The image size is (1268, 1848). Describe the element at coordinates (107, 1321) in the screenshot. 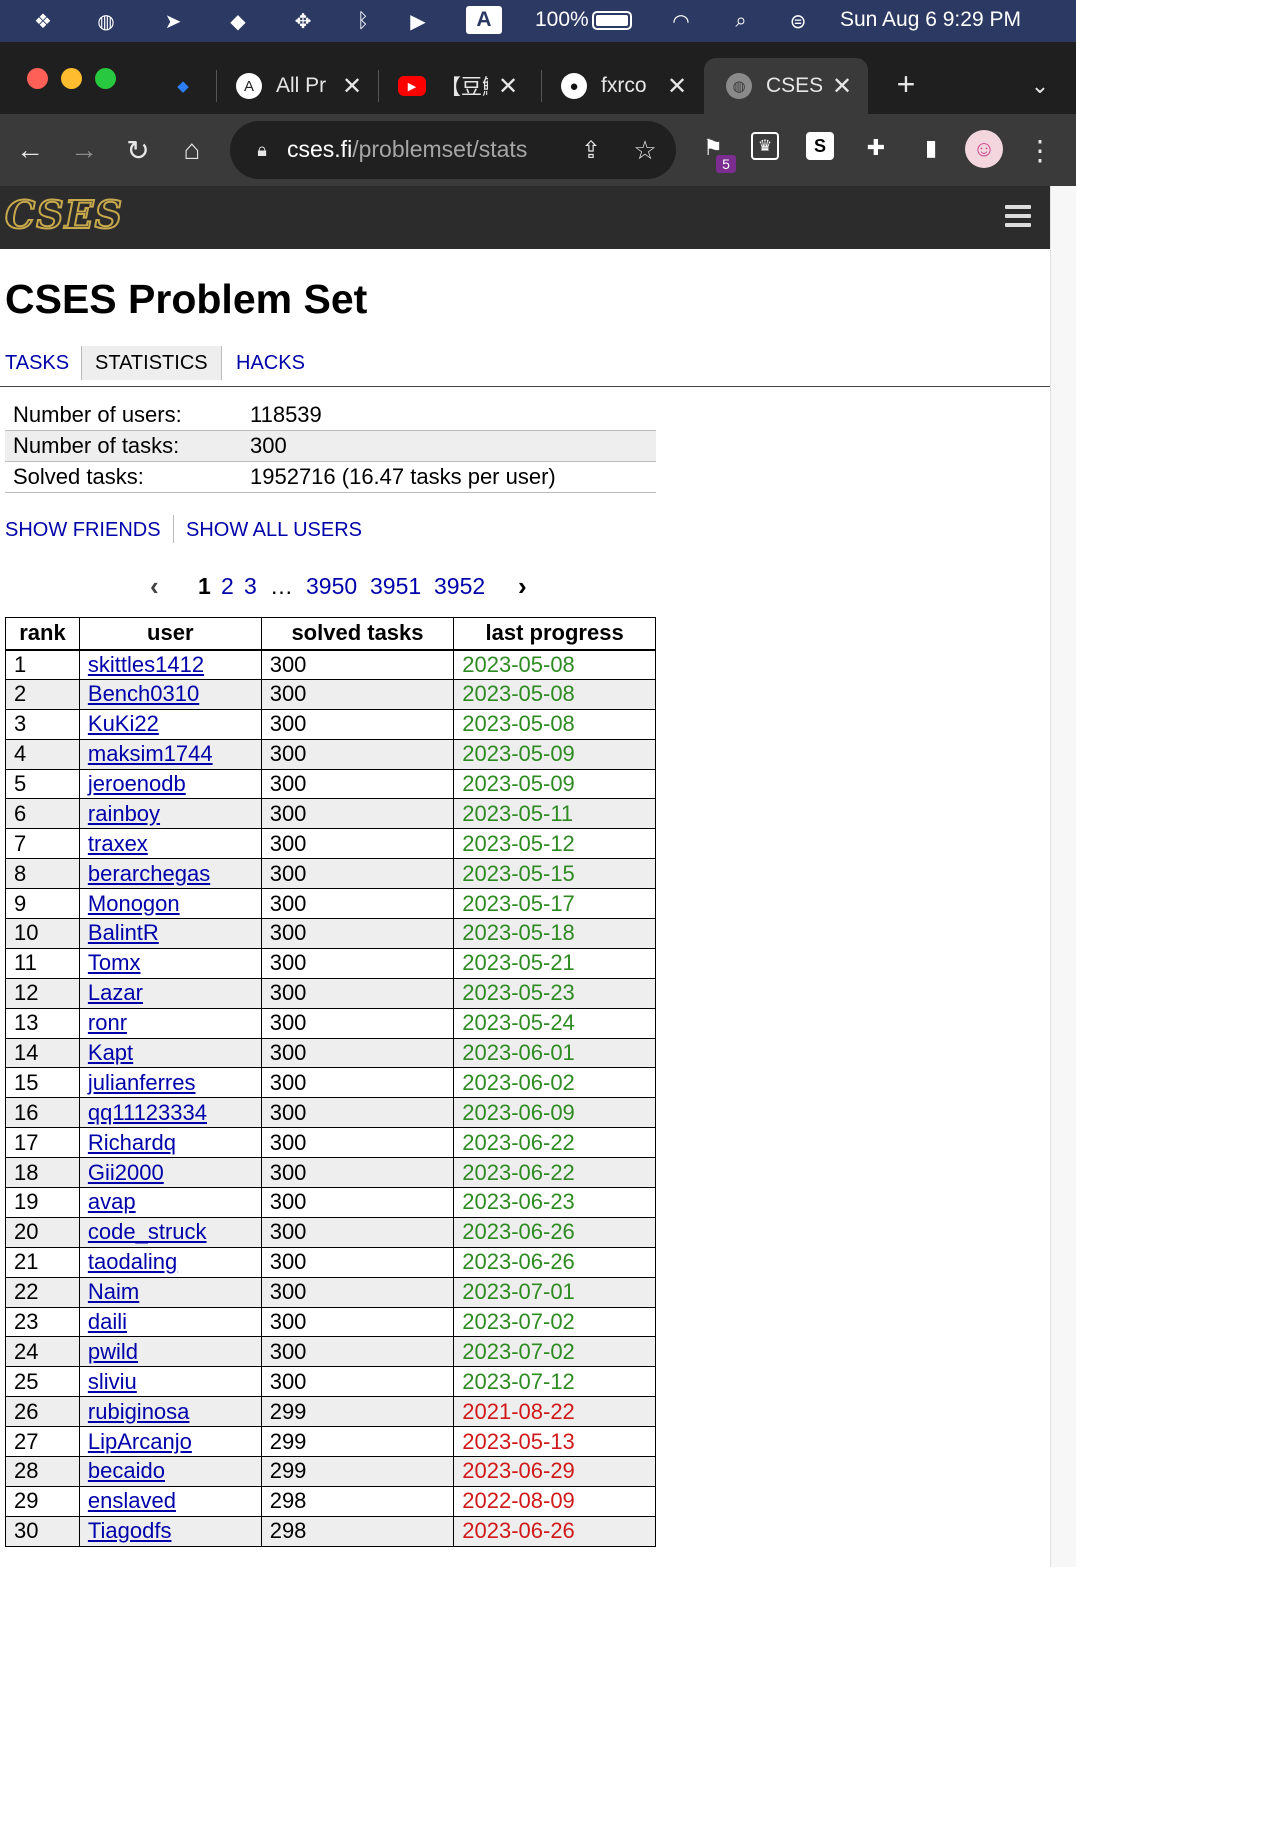

I see `user-profile-link: daili` at that location.